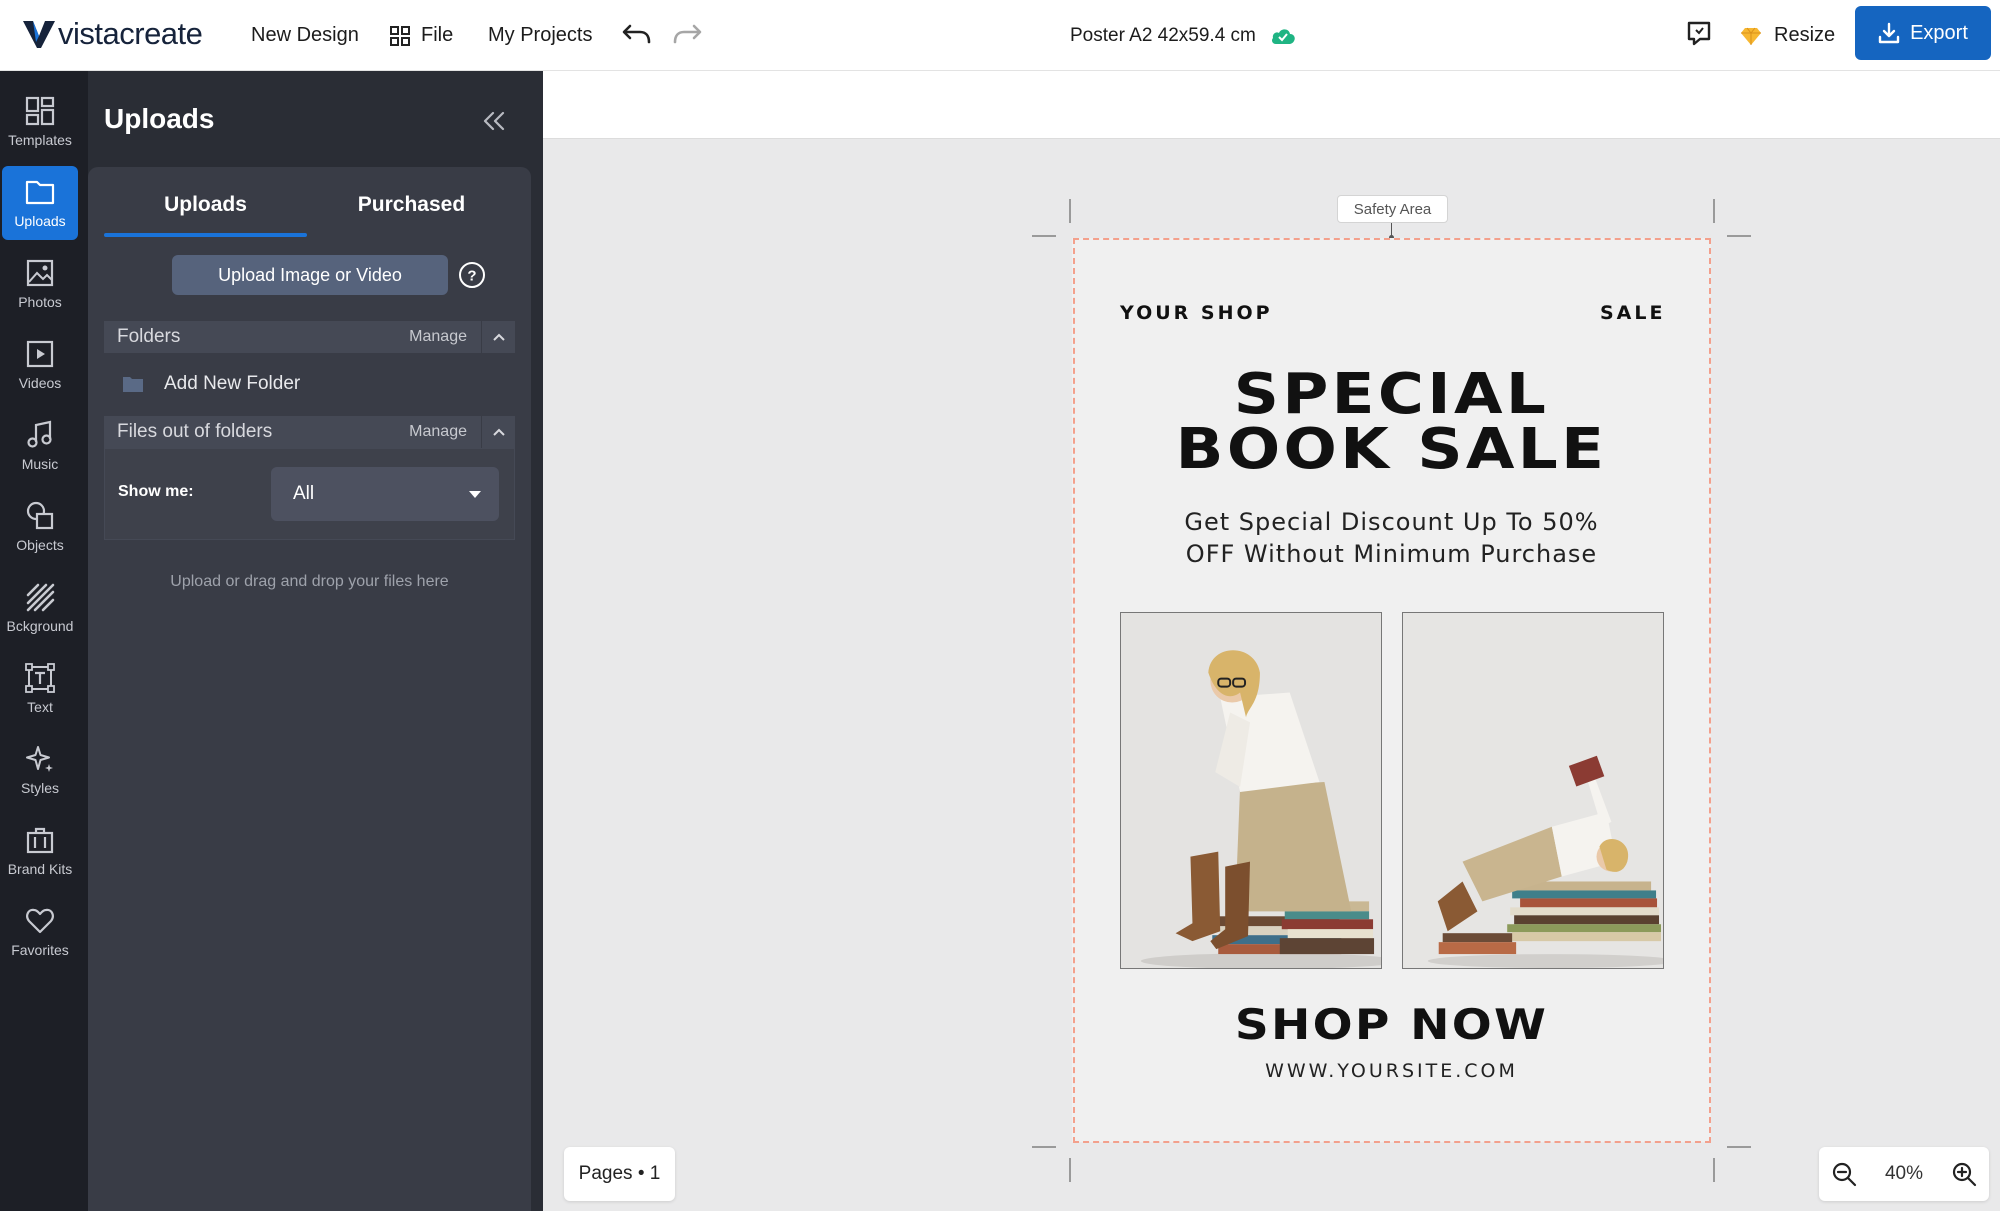 The image size is (2000, 1211). I want to click on folders-section-header: Folders Manage, so click(309, 337).